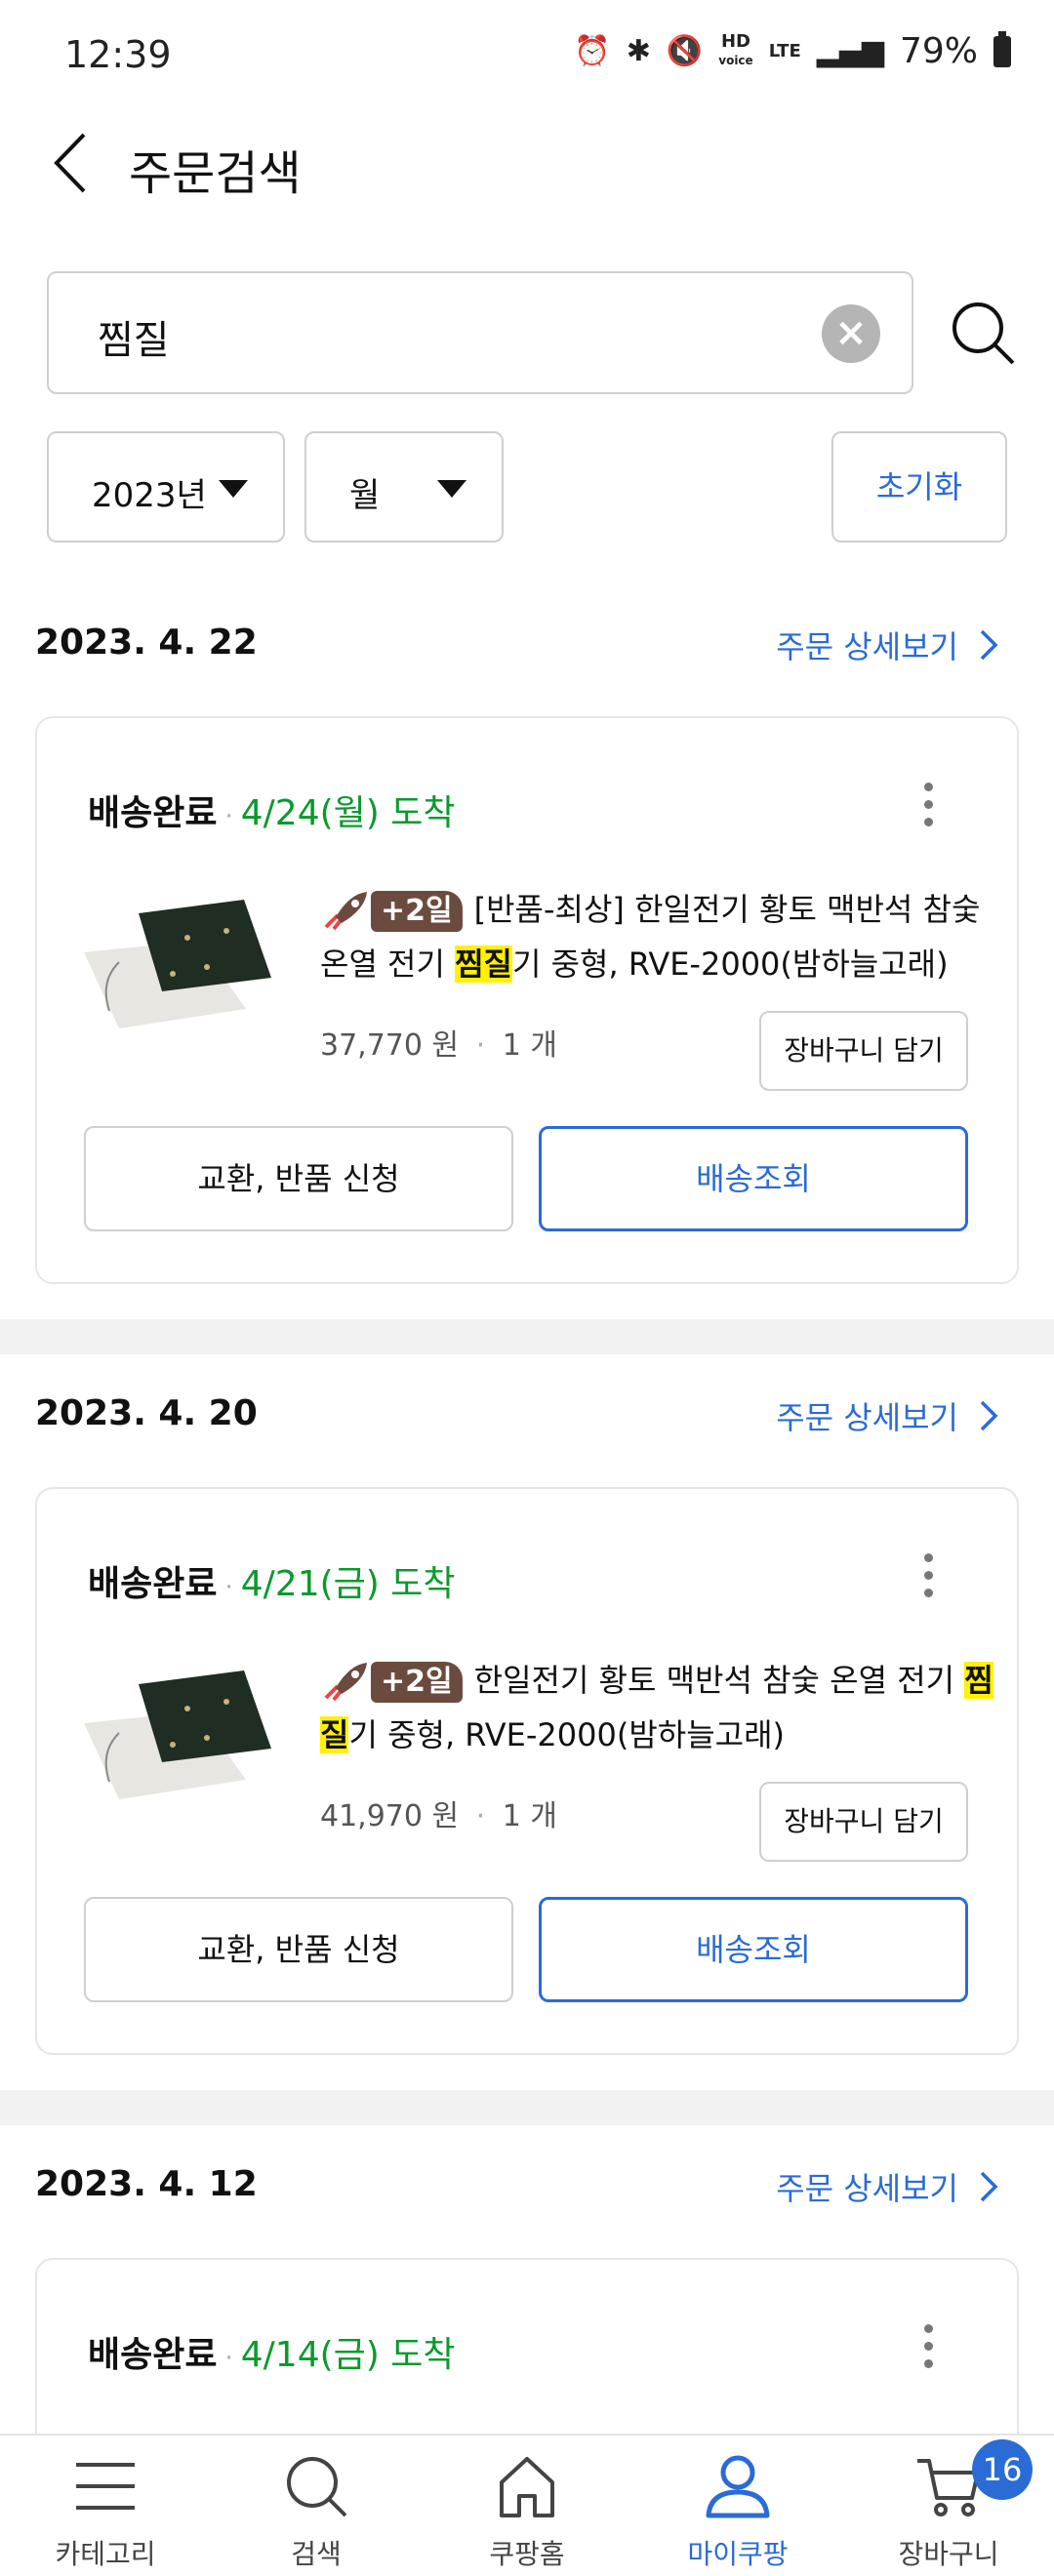 The height and width of the screenshot is (2576, 1054). What do you see at coordinates (1003, 2469) in the screenshot?
I see `cart-count-badge: 16` at bounding box center [1003, 2469].